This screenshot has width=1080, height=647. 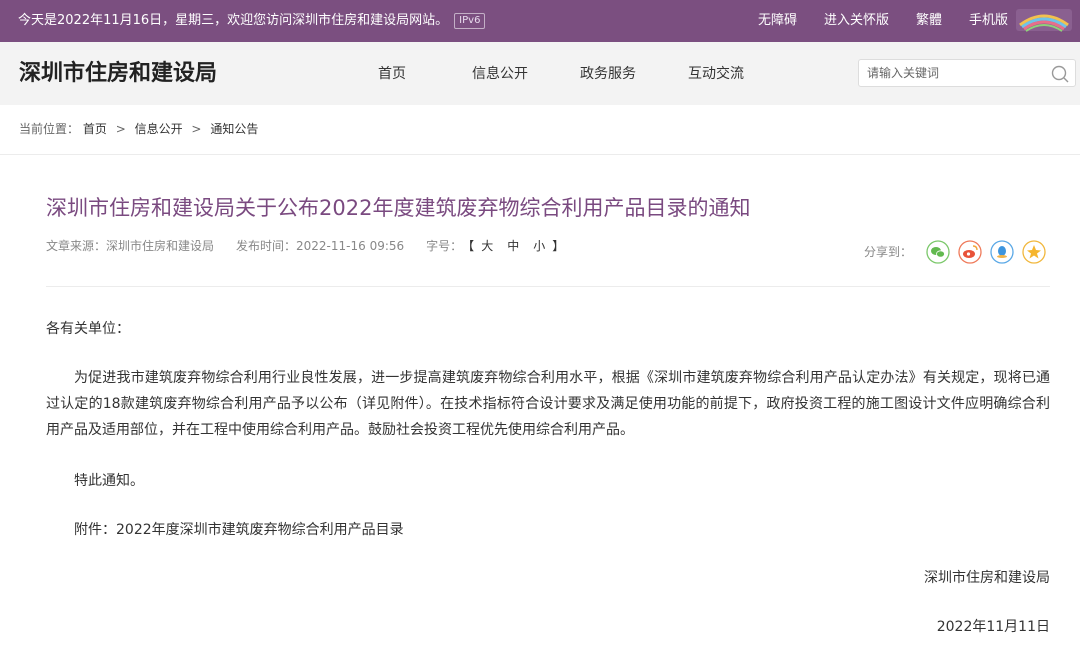 What do you see at coordinates (320, 246) in the screenshot?
I see `publish-time: 发布时间：2022-11-16 09:56` at bounding box center [320, 246].